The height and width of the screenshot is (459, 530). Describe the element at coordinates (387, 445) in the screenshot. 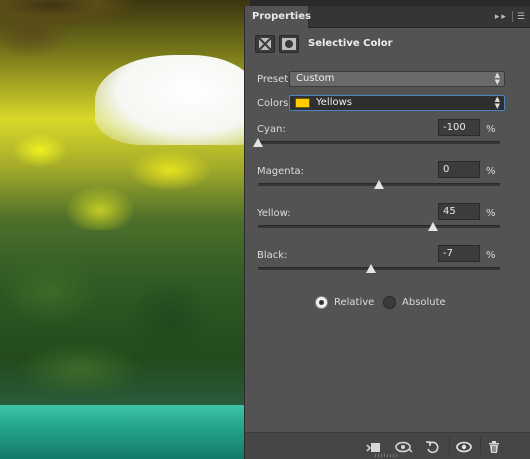

I see `panel-footer` at that location.